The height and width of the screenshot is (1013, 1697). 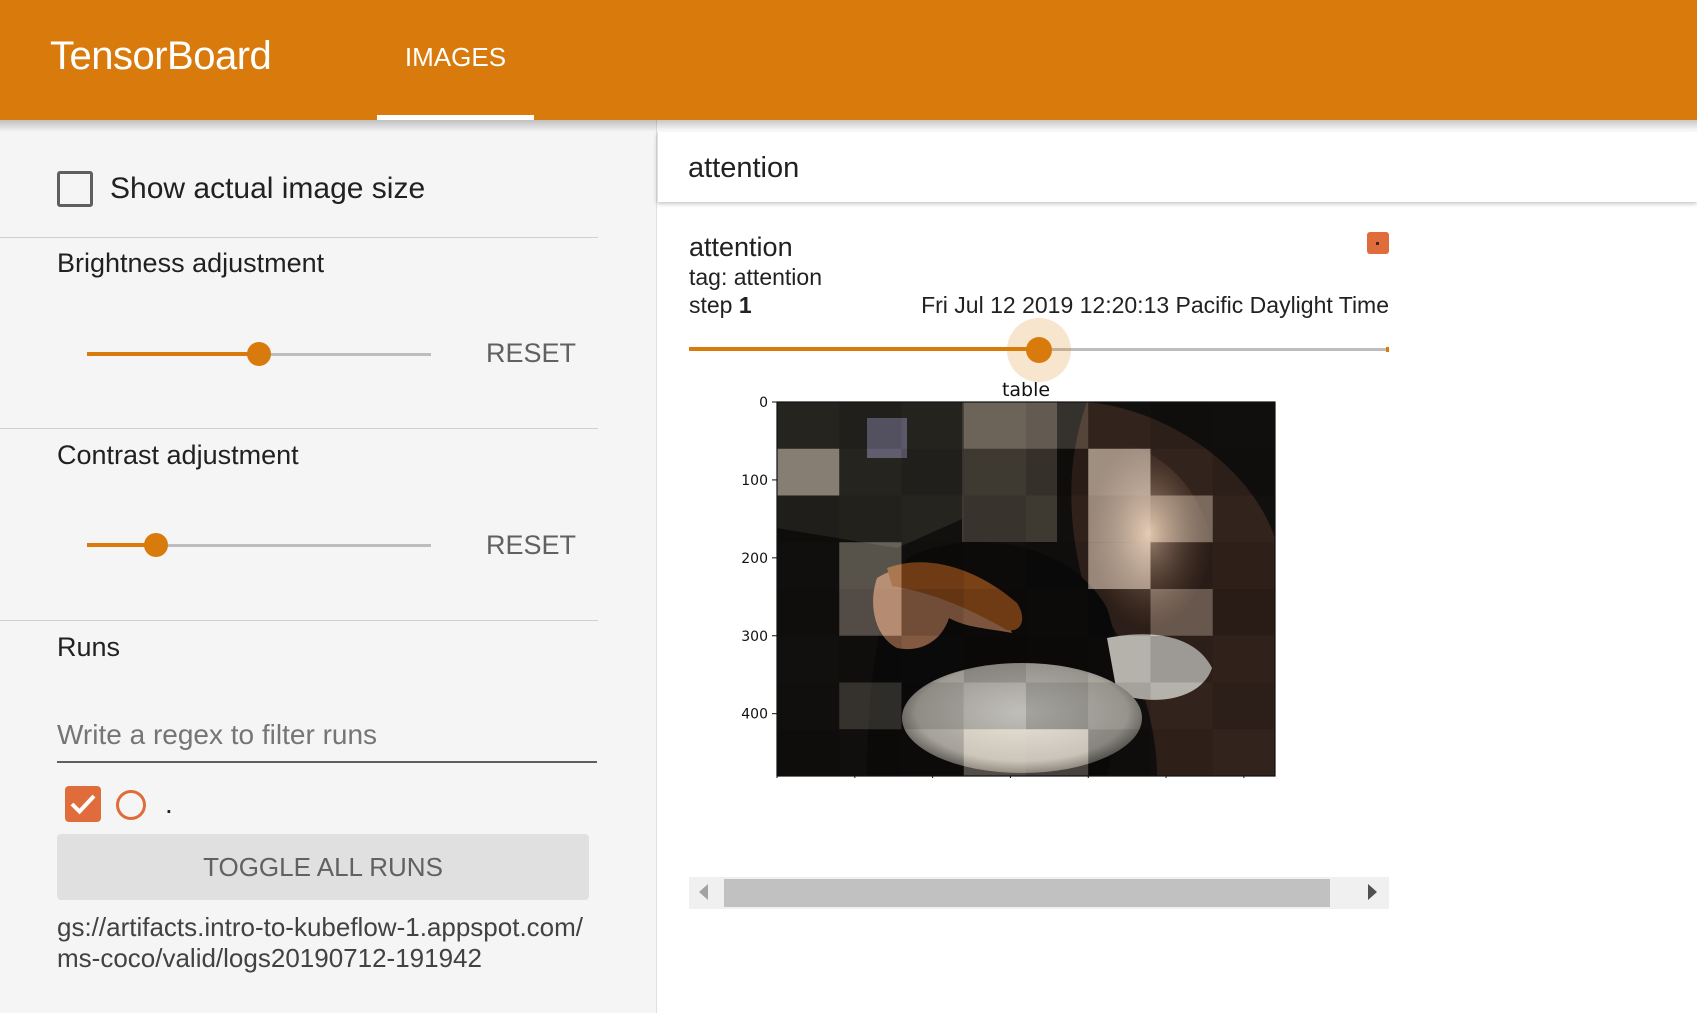 I want to click on run-color-radio, so click(x=131, y=805).